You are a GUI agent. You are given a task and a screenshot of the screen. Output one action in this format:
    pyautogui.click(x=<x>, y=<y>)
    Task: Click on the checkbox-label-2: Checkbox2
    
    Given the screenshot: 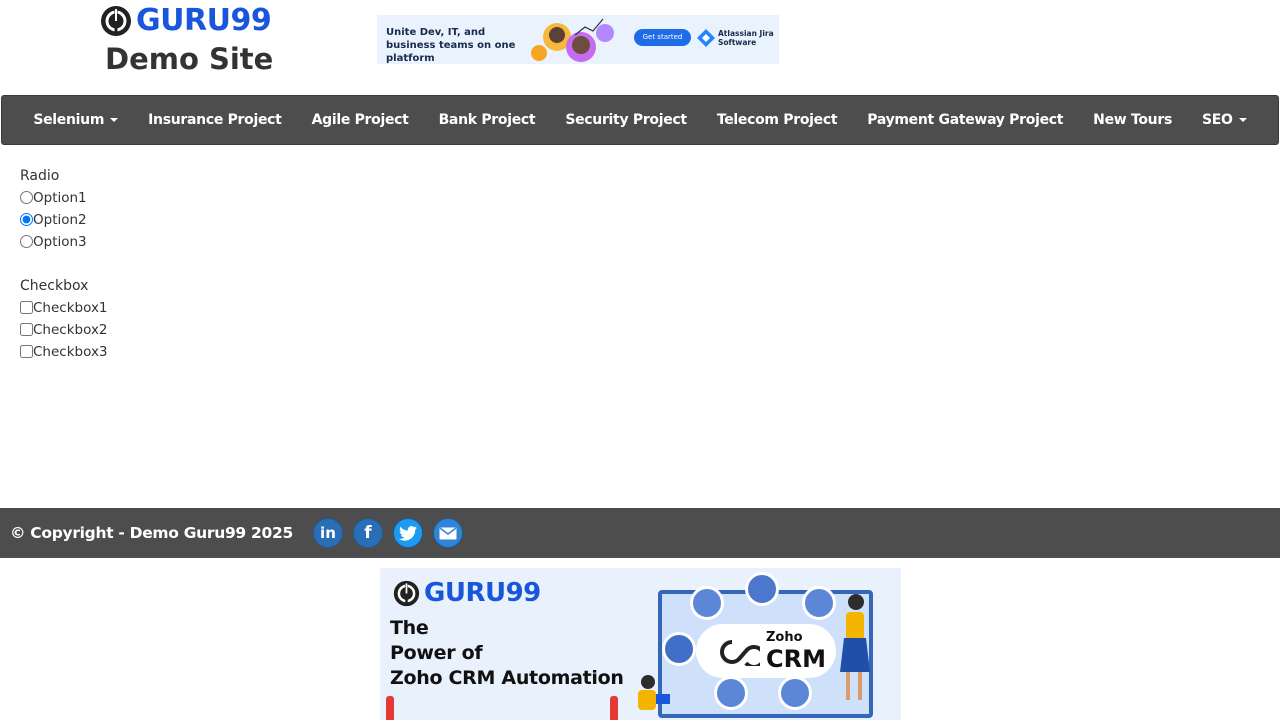 What is the action you would take?
    pyautogui.click(x=70, y=330)
    